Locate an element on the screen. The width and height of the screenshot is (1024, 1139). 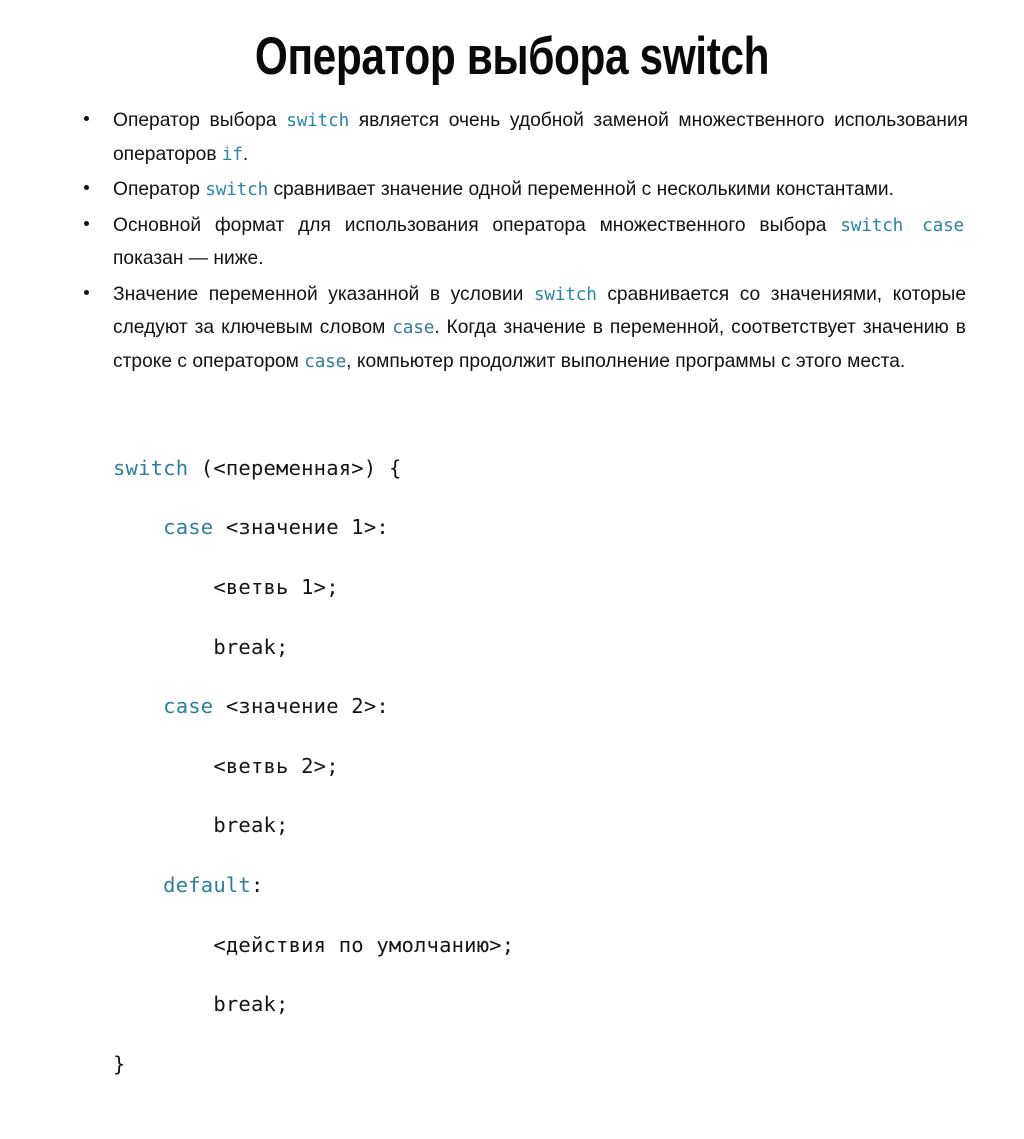
code-line-5: case <значение 2>: is located at coordinates (313, 707).